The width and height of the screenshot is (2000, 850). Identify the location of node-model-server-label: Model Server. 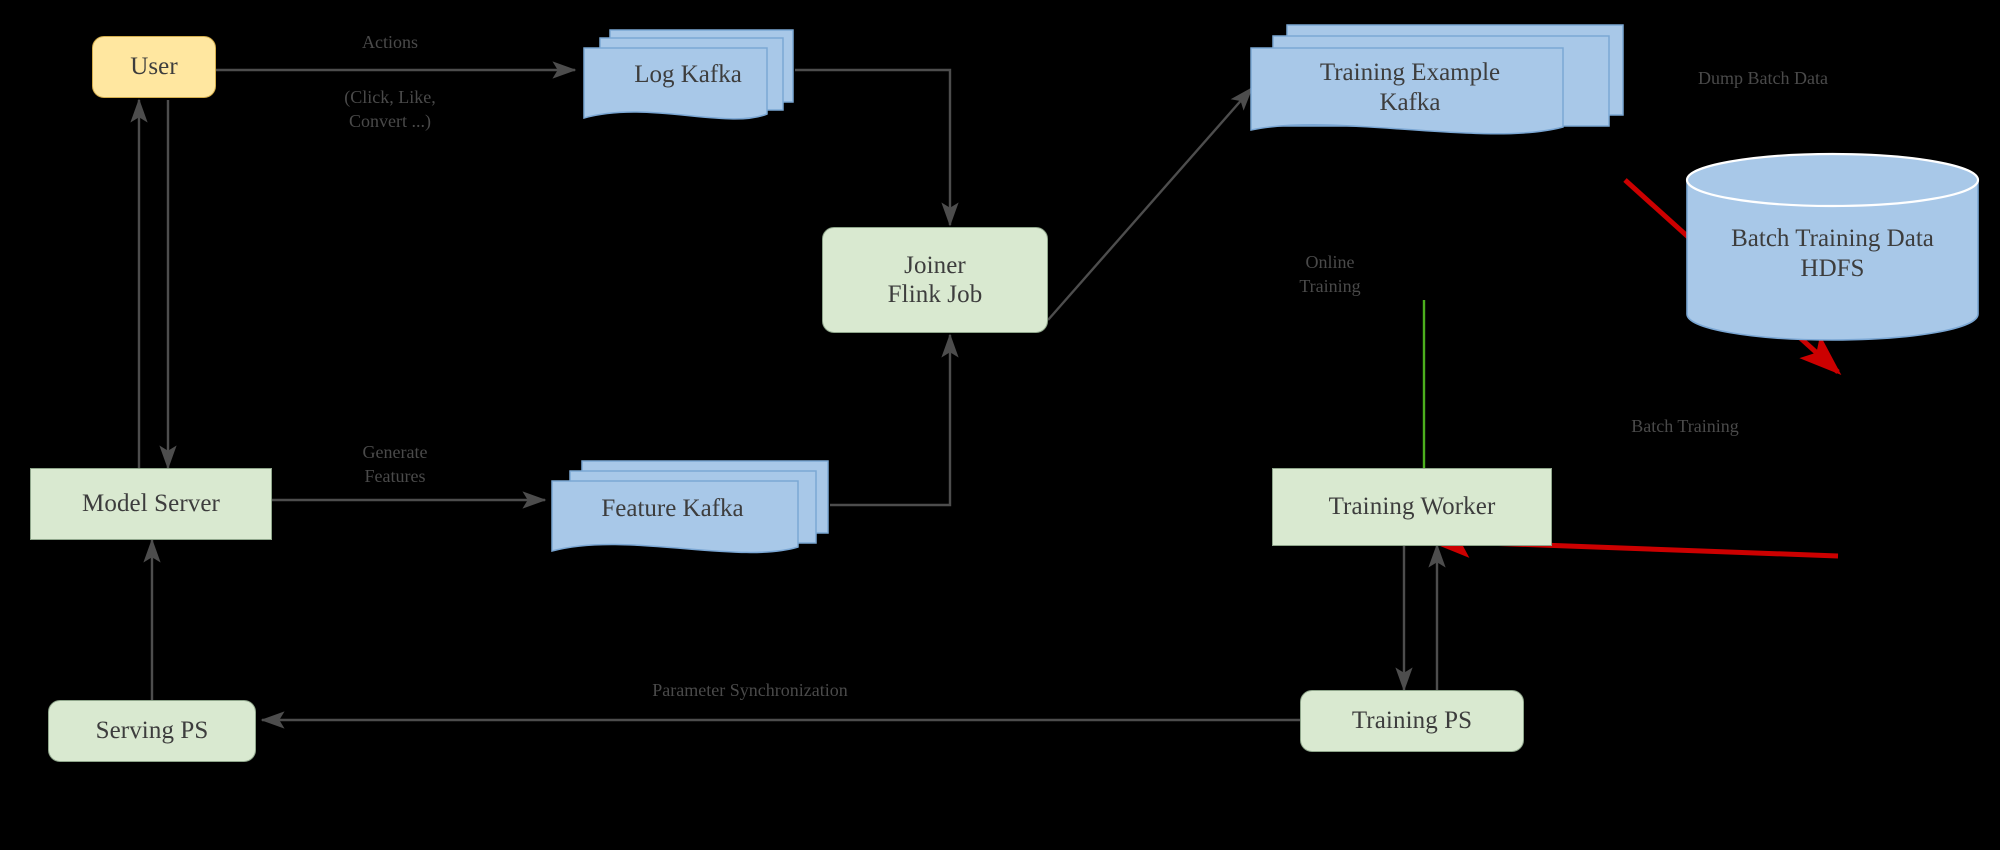
(151, 504).